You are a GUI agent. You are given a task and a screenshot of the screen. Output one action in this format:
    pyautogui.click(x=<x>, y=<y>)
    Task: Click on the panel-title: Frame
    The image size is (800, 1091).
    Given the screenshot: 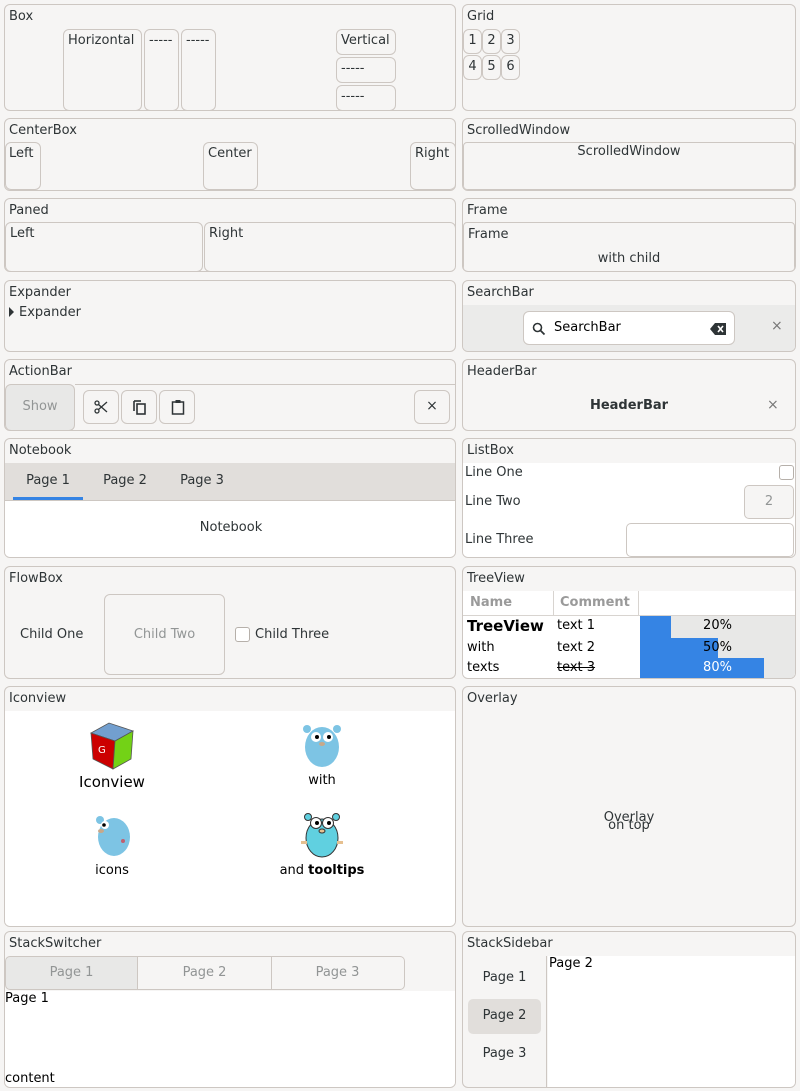 What is the action you would take?
    pyautogui.click(x=487, y=210)
    